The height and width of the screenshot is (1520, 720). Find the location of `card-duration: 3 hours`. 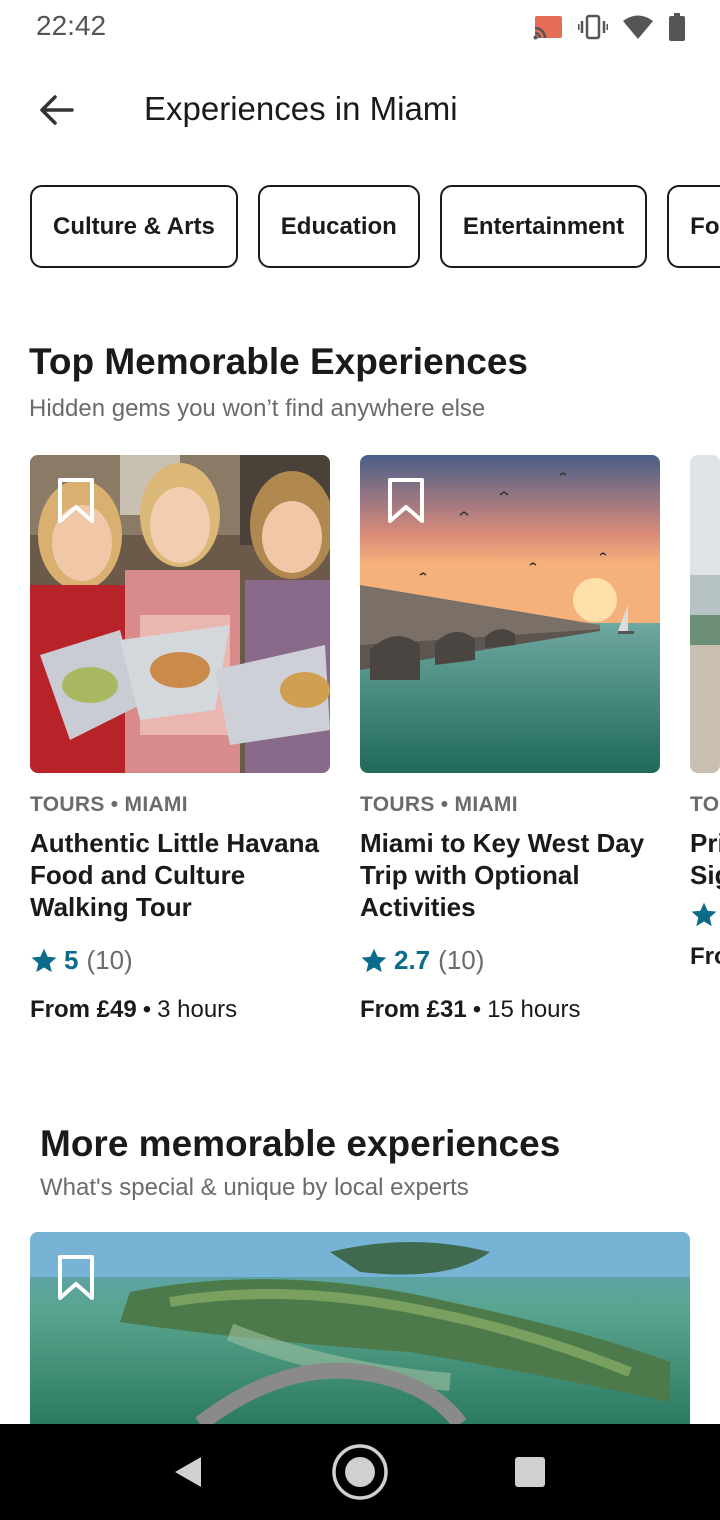

card-duration: 3 hours is located at coordinates (197, 1009).